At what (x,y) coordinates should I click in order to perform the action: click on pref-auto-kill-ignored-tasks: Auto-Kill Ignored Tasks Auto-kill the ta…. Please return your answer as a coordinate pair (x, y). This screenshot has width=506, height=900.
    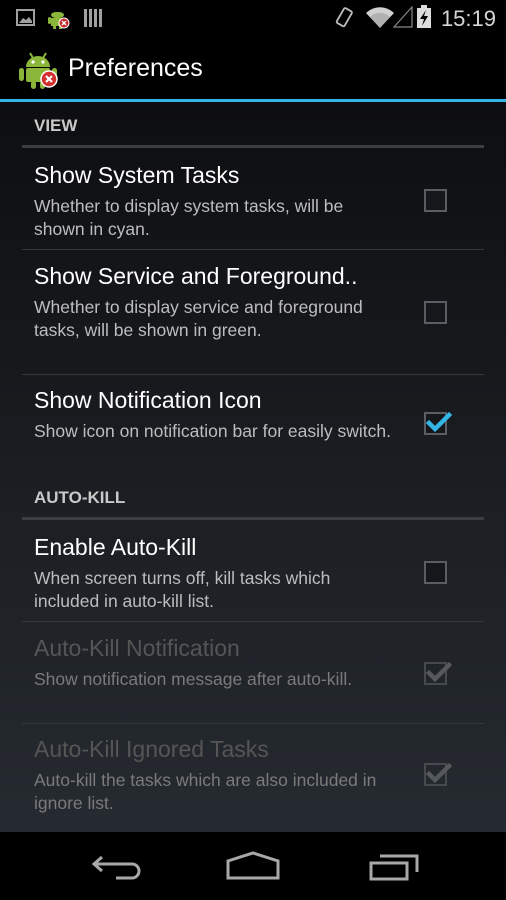
    Looking at the image, I should click on (253, 779).